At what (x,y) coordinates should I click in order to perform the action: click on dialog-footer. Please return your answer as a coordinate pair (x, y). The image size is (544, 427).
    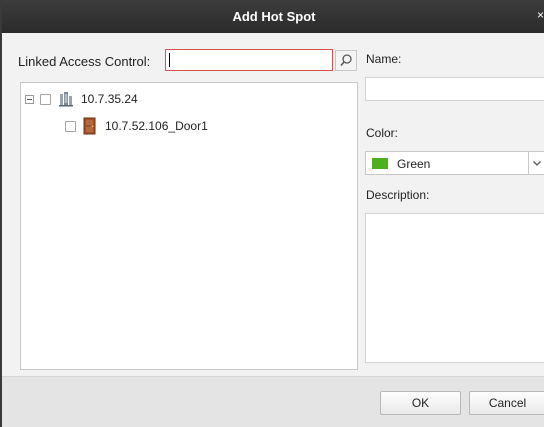
    Looking at the image, I should click on (273, 402).